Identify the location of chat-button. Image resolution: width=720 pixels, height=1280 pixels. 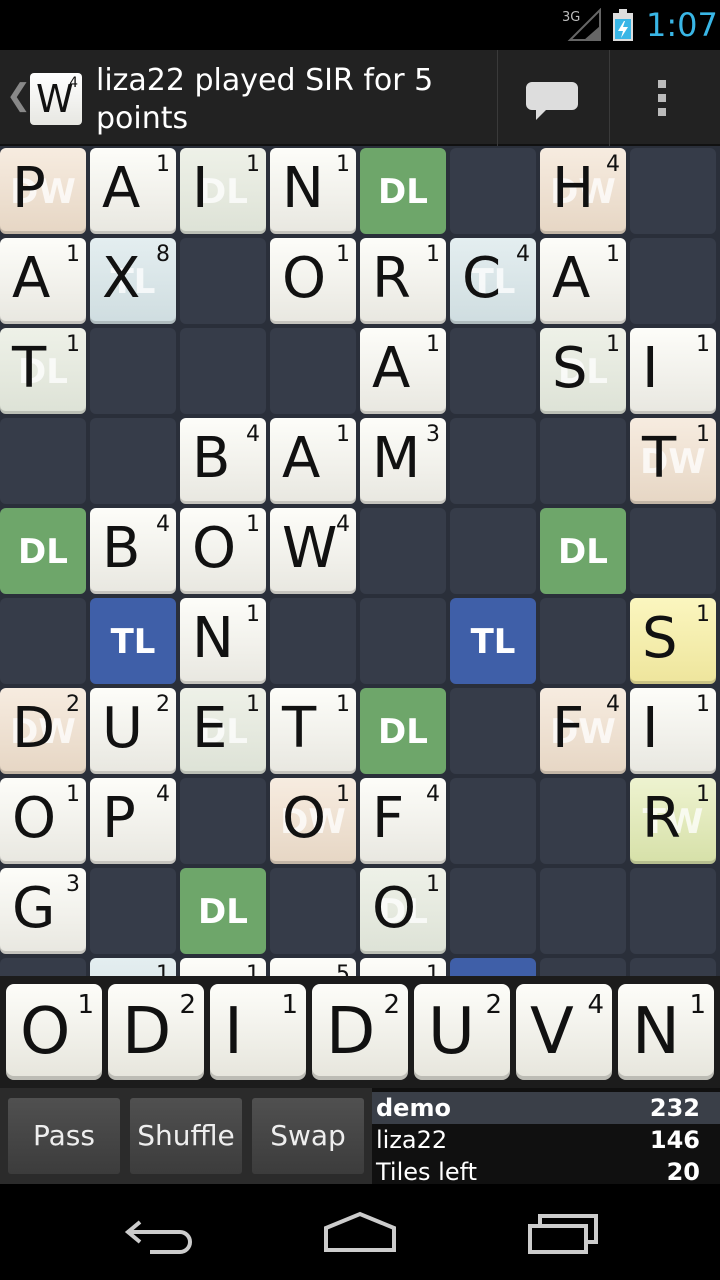
(553, 98).